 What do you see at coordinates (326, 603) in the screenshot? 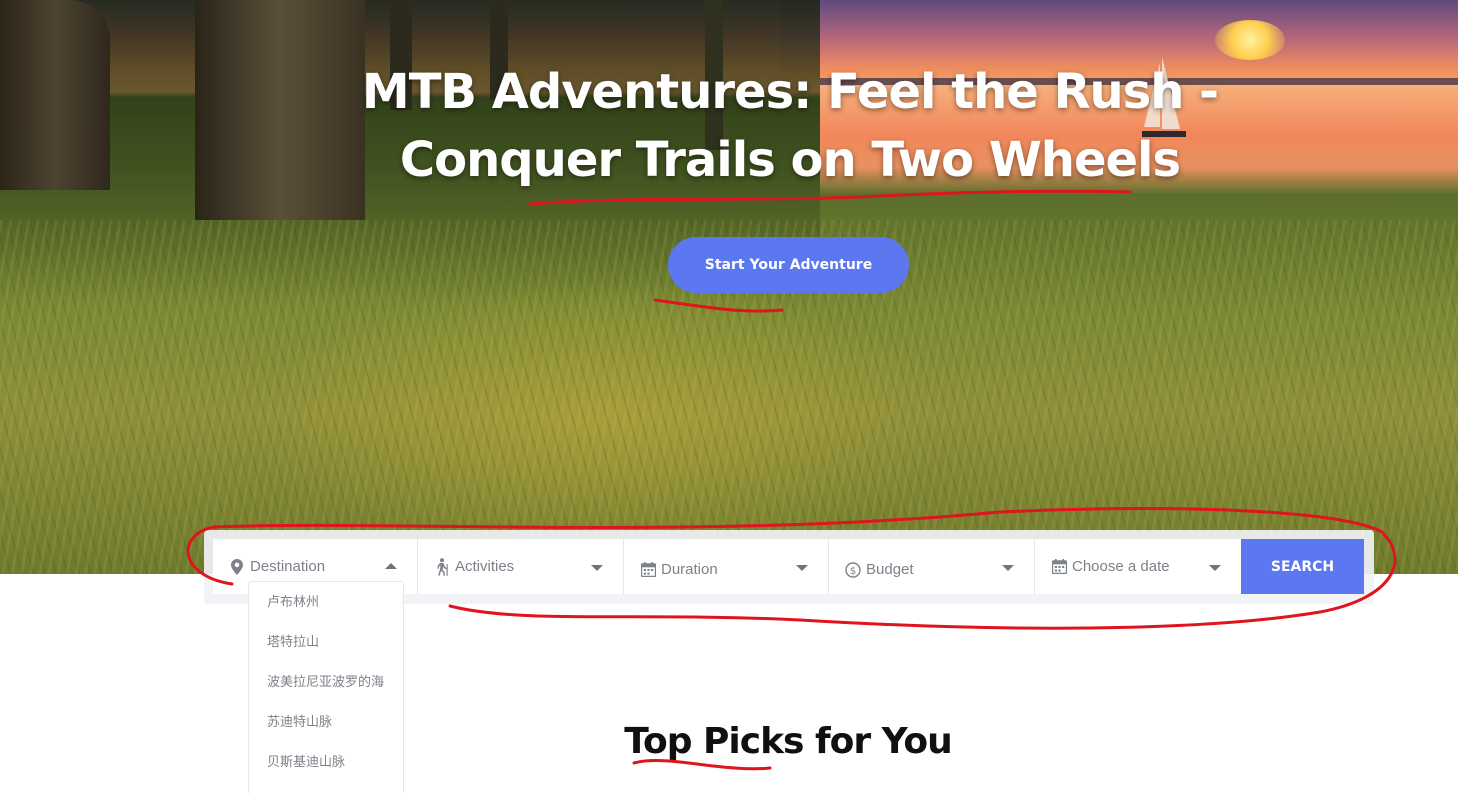
I see `destination-option: 卢布林州` at bounding box center [326, 603].